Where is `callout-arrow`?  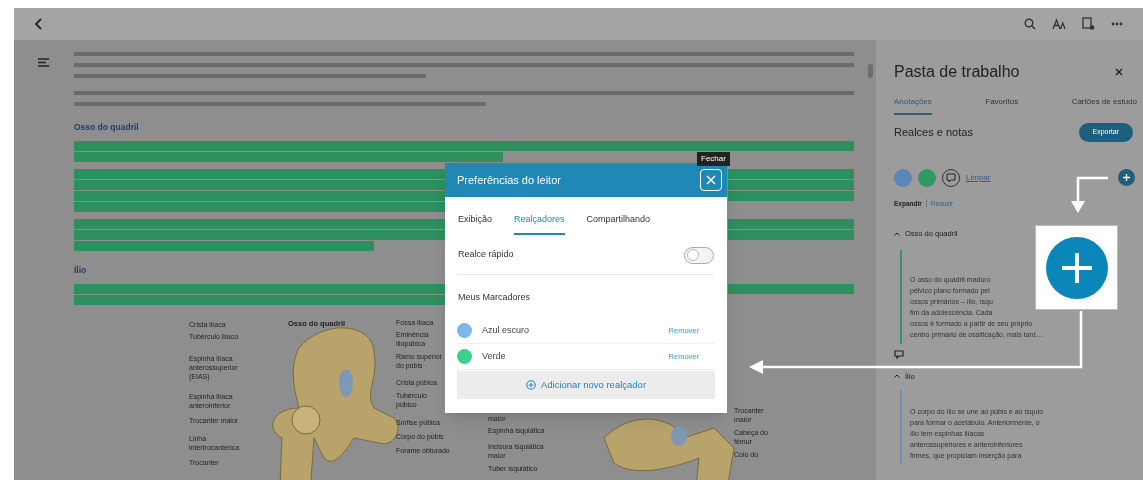 callout-arrow is located at coordinates (1089, 194).